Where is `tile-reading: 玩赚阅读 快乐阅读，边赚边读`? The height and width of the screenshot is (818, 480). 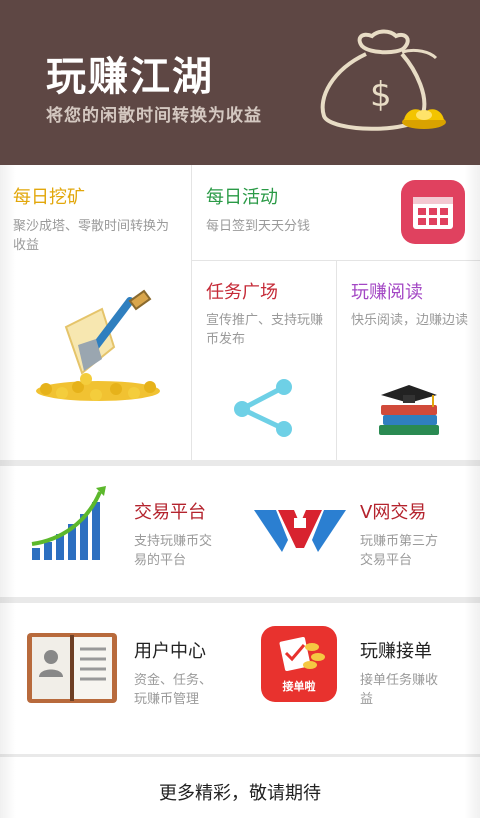 tile-reading: 玩赚阅读 快乐阅读，边赚边读 is located at coordinates (408, 360).